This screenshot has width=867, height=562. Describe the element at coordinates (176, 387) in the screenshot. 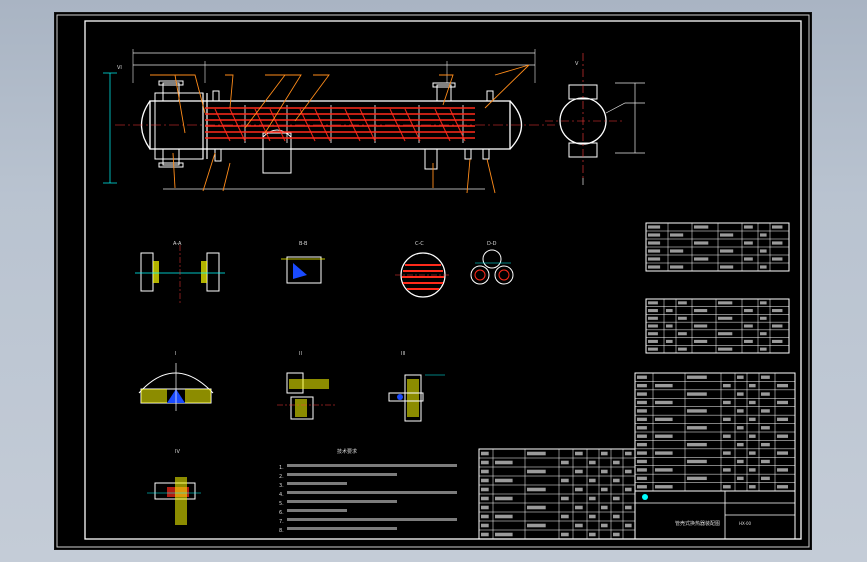

I see `detail-view-shell-weld` at that location.